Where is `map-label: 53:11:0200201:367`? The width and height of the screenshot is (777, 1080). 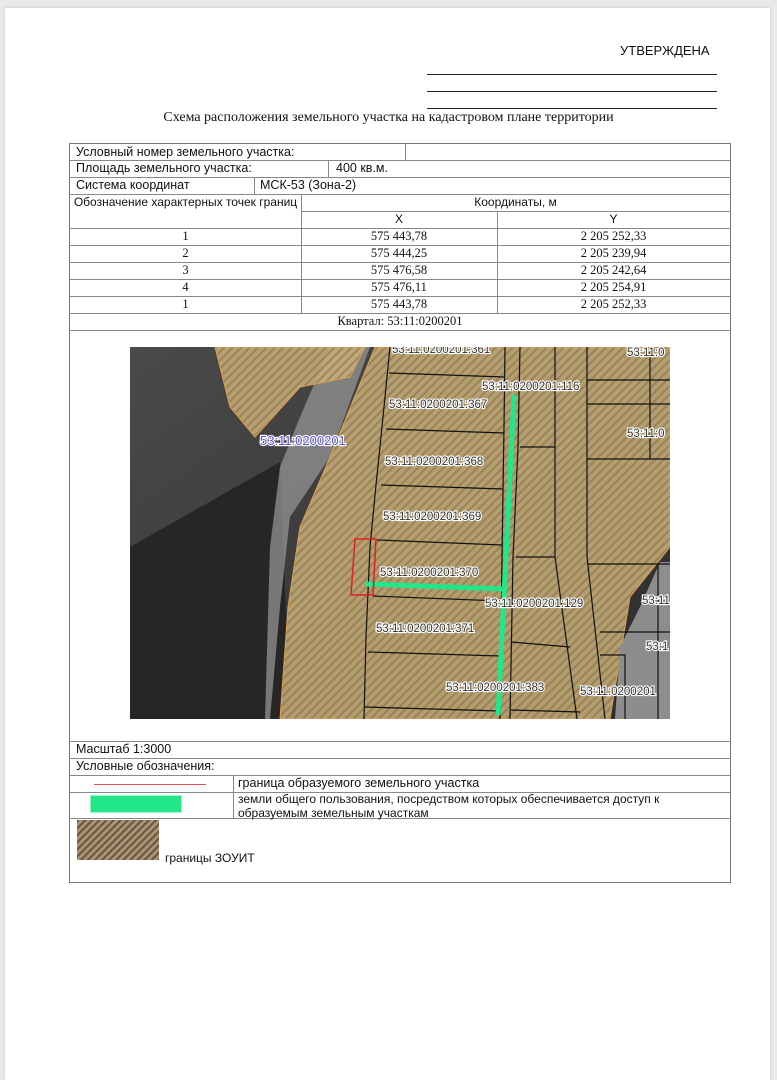
map-label: 53:11:0200201:367 is located at coordinates (438, 405).